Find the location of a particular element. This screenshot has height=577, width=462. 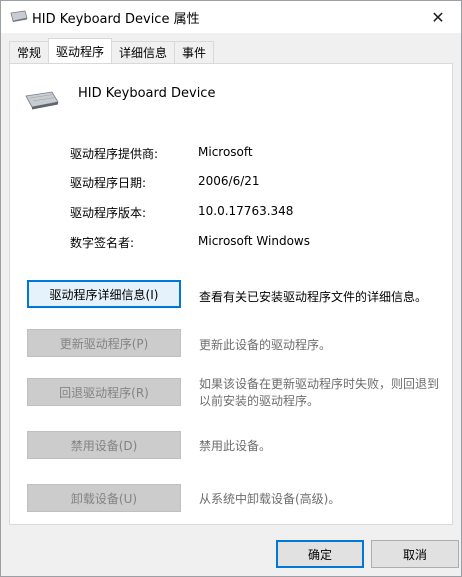

driver-details-button: 驱动程序详细信息(I) is located at coordinates (104, 294).